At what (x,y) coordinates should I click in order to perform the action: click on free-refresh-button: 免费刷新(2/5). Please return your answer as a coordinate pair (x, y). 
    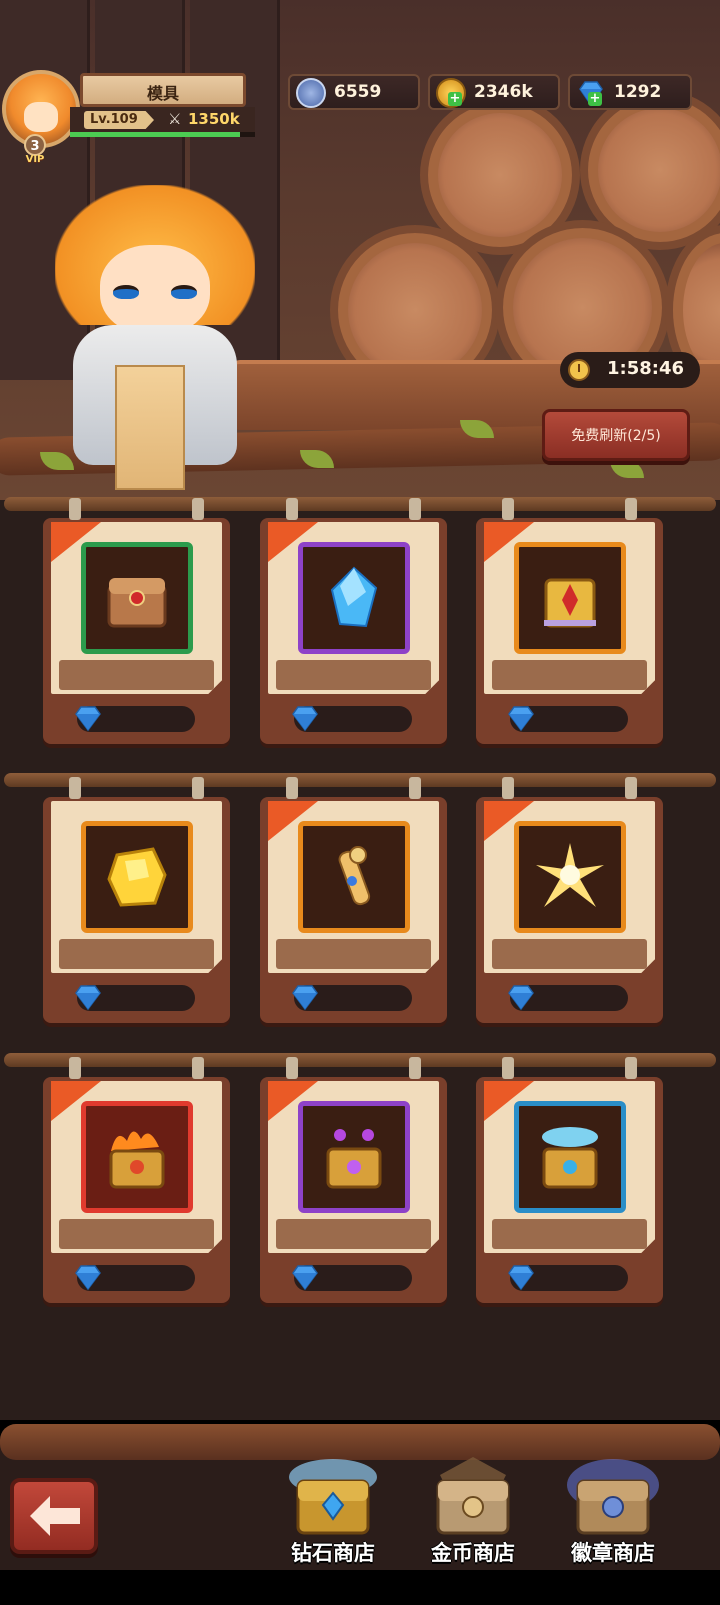
    Looking at the image, I should click on (616, 435).